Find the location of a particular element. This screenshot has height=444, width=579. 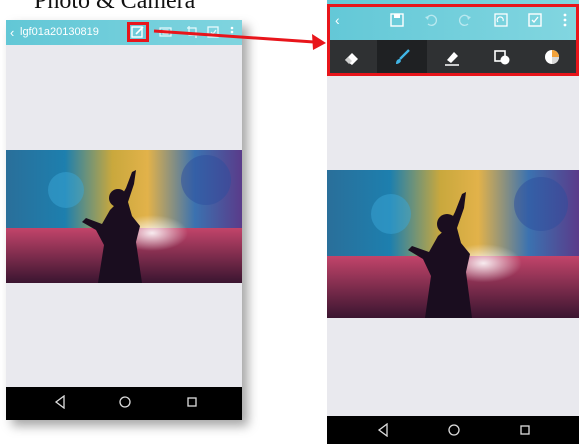

more-vert-icon is located at coordinates (232, 32).